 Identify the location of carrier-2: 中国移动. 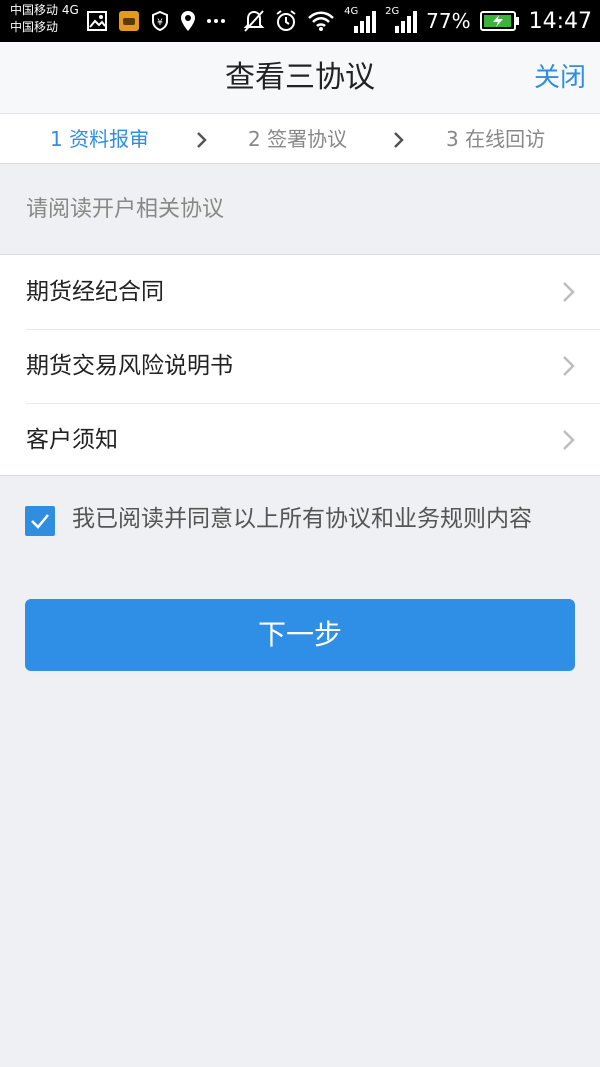
(34, 27).